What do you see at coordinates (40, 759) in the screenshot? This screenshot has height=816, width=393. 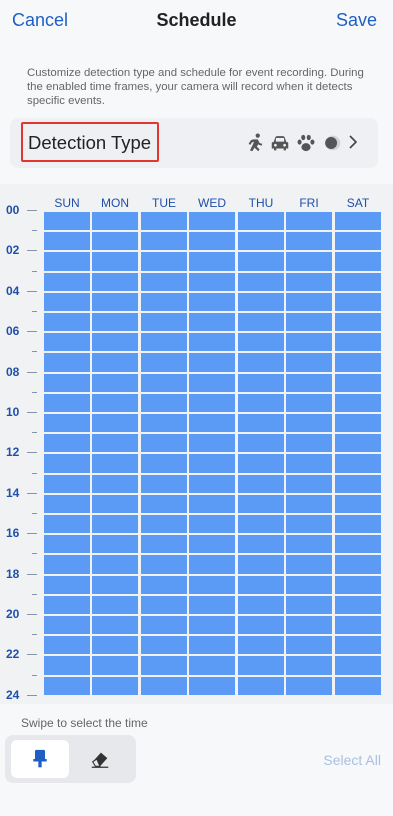 I see `brush-tool-button` at bounding box center [40, 759].